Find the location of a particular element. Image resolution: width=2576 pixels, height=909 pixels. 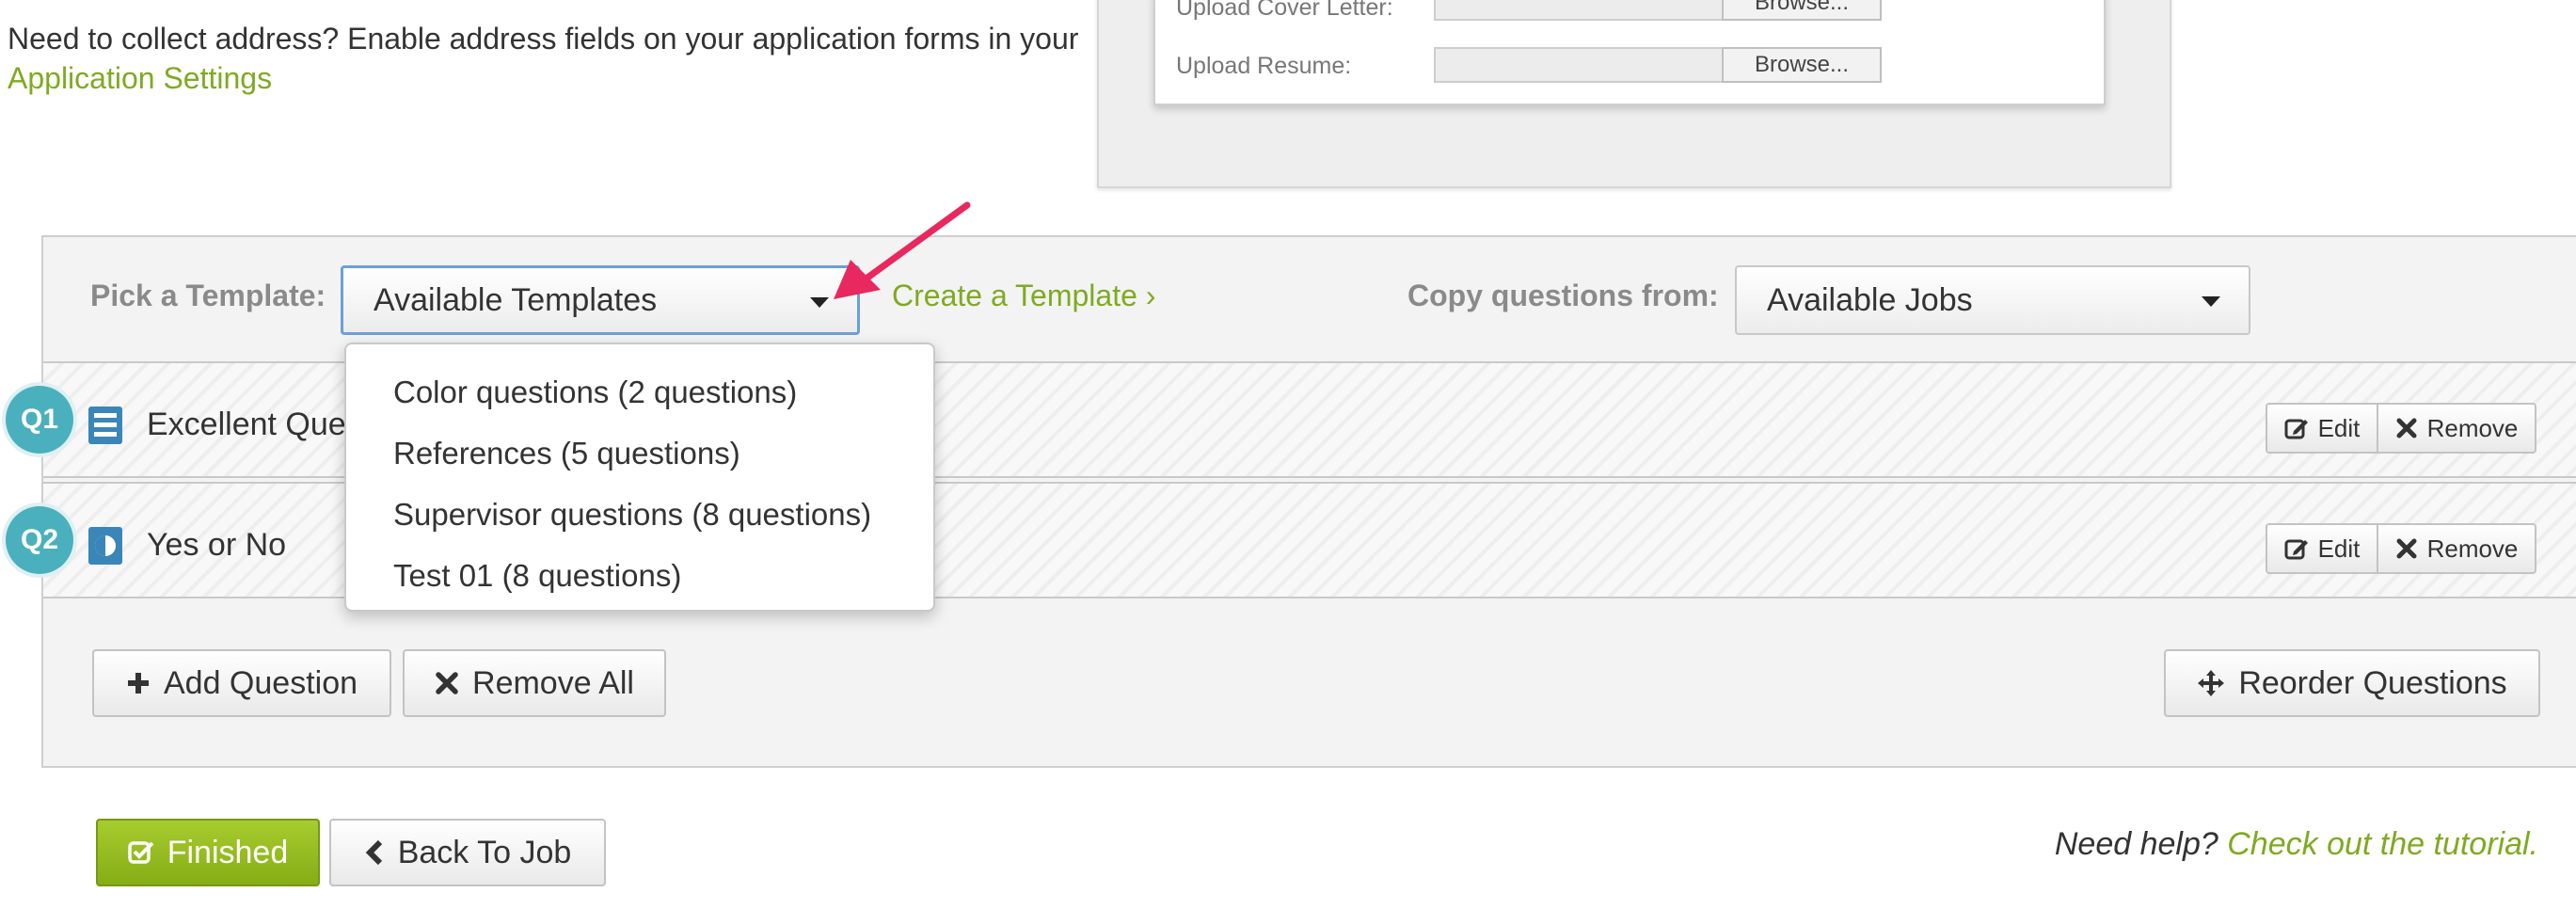

finished-button: Finished is located at coordinates (208, 852).